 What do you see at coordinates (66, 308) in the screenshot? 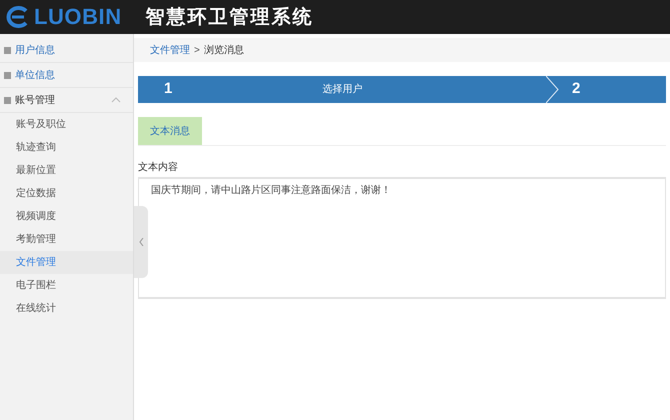
I see `sidebar-subitem: 在线统计` at bounding box center [66, 308].